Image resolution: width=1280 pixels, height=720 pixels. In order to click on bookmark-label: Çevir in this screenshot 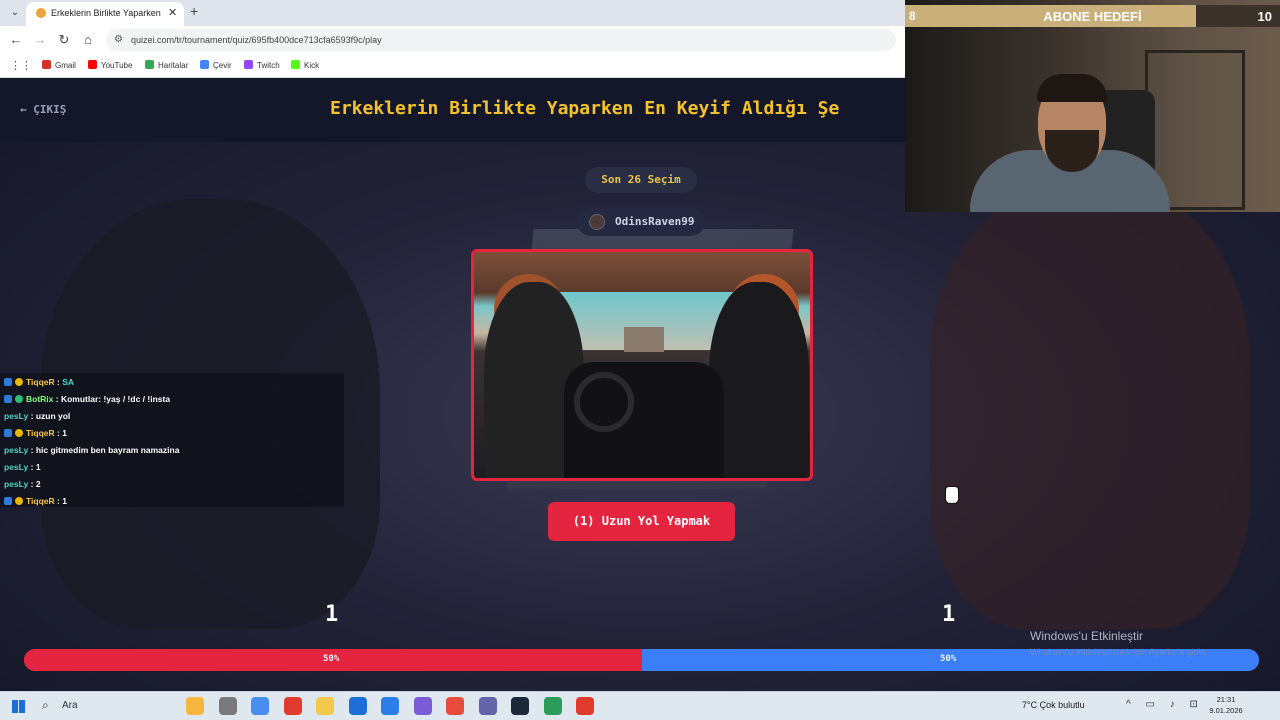, I will do `click(222, 65)`.